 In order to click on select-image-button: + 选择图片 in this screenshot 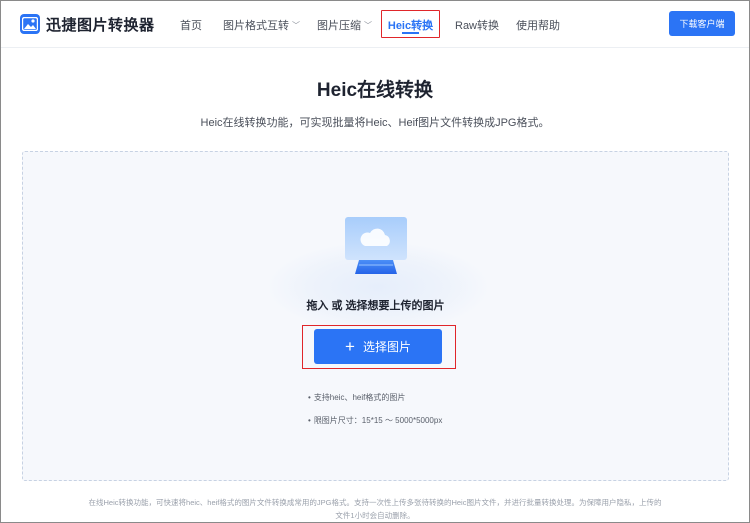, I will do `click(378, 346)`.